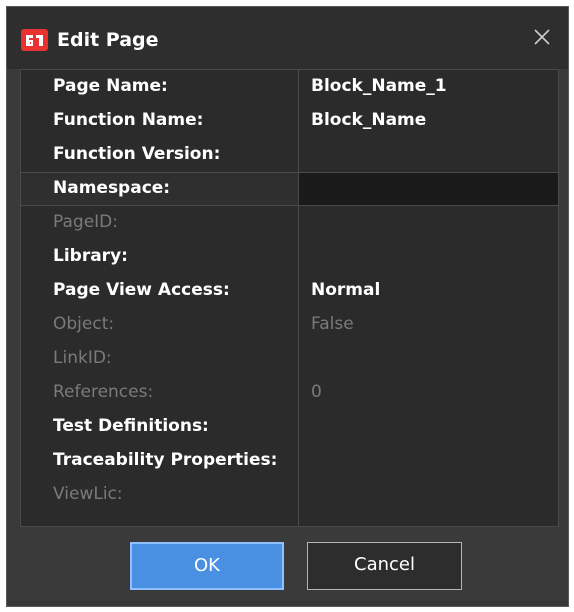  I want to click on close-icon, so click(542, 37).